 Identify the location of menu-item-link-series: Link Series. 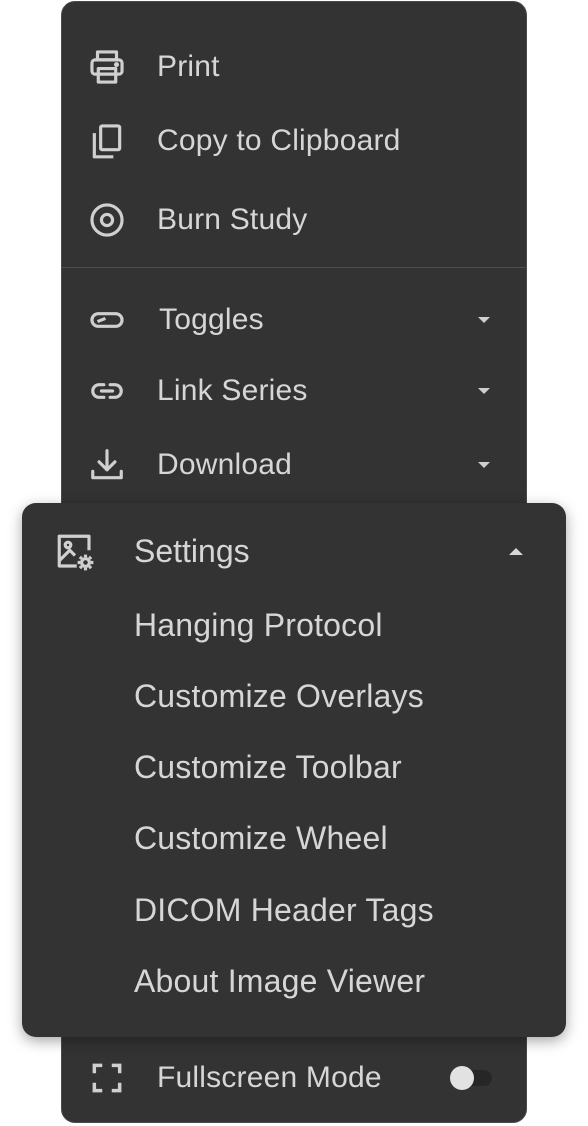
(294, 391).